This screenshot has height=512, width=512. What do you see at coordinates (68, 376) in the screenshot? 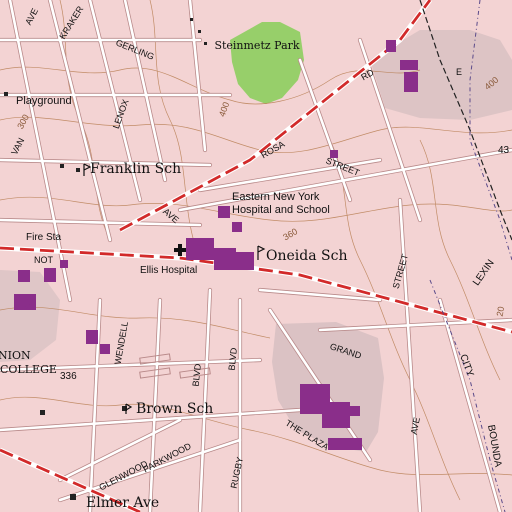
I see `elevation-label: 336` at bounding box center [68, 376].